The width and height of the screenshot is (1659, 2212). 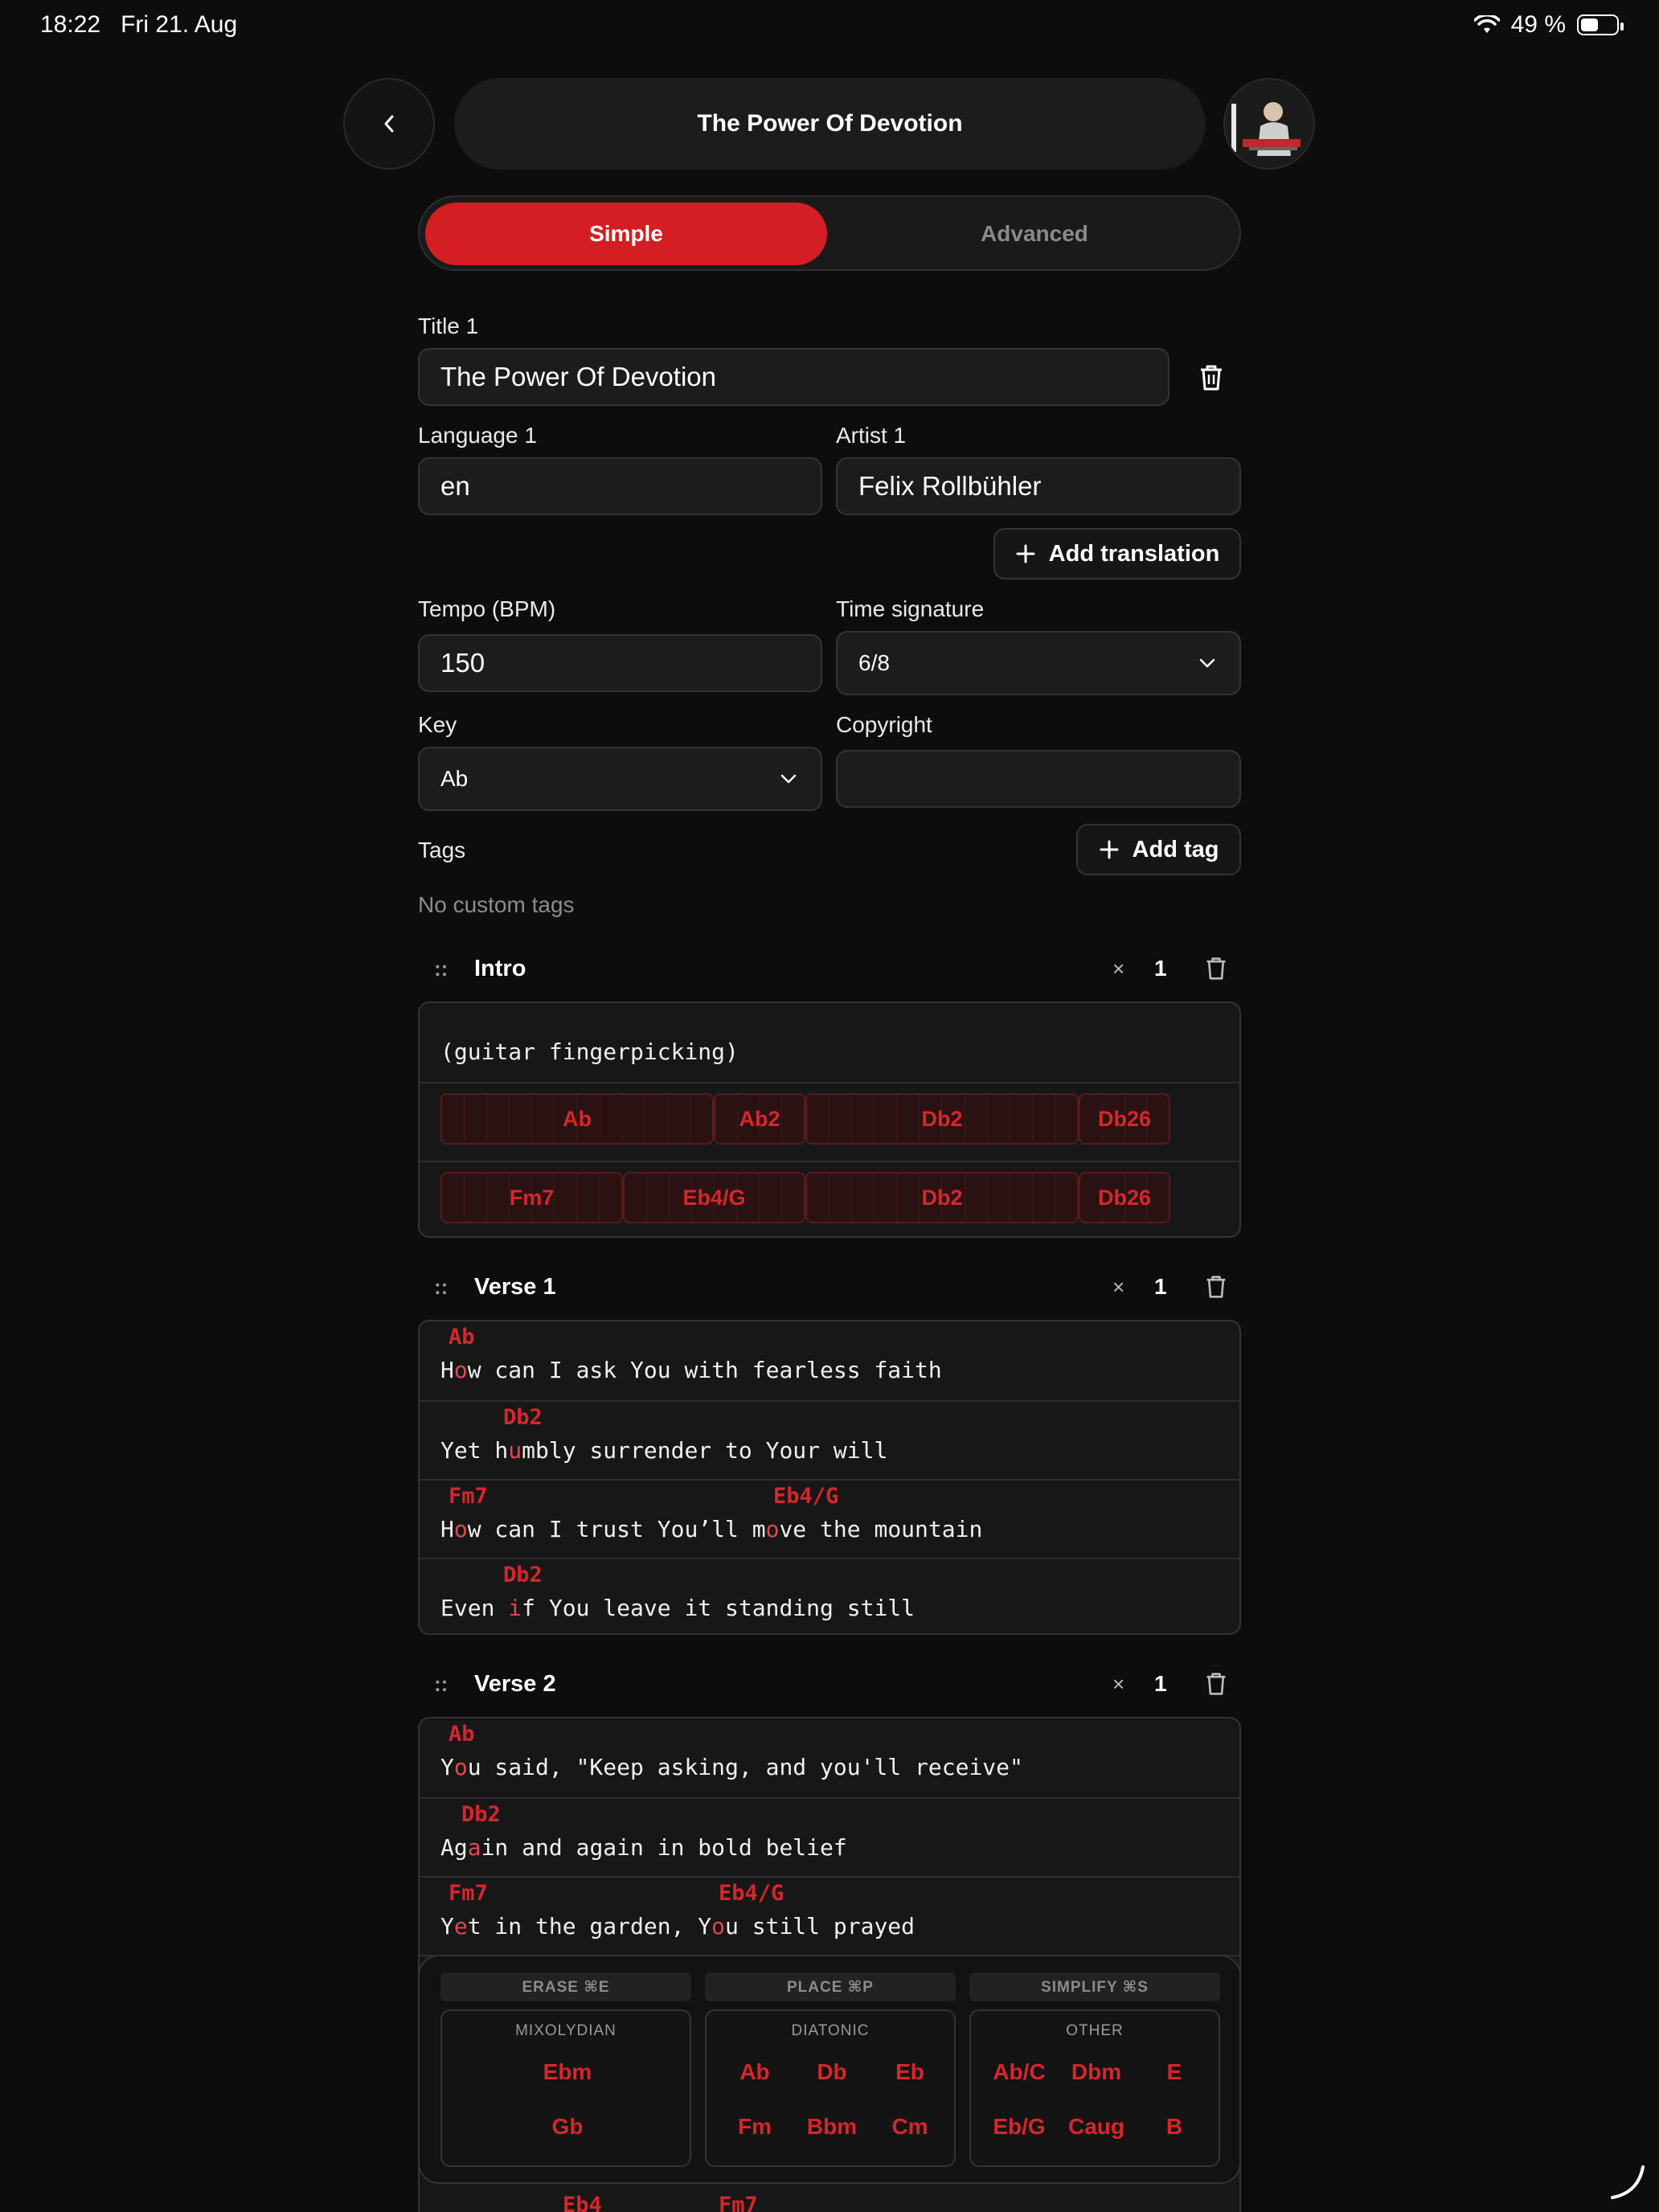 I want to click on mode-switch: Simple Advanced, so click(x=829, y=233).